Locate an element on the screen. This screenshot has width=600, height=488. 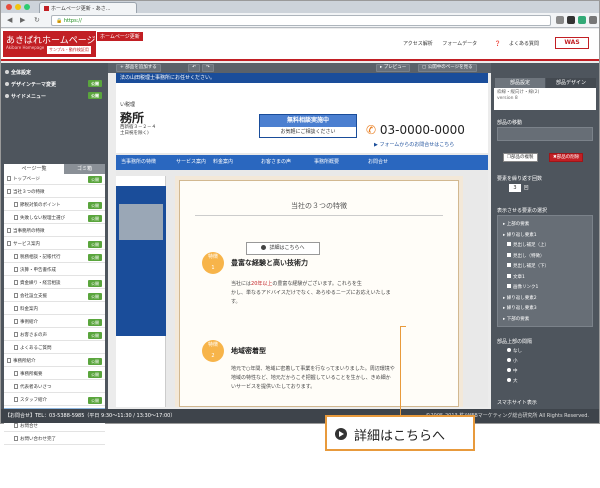
side-menu-item: サイドメニュー 公開 is located at coordinates (54, 95).